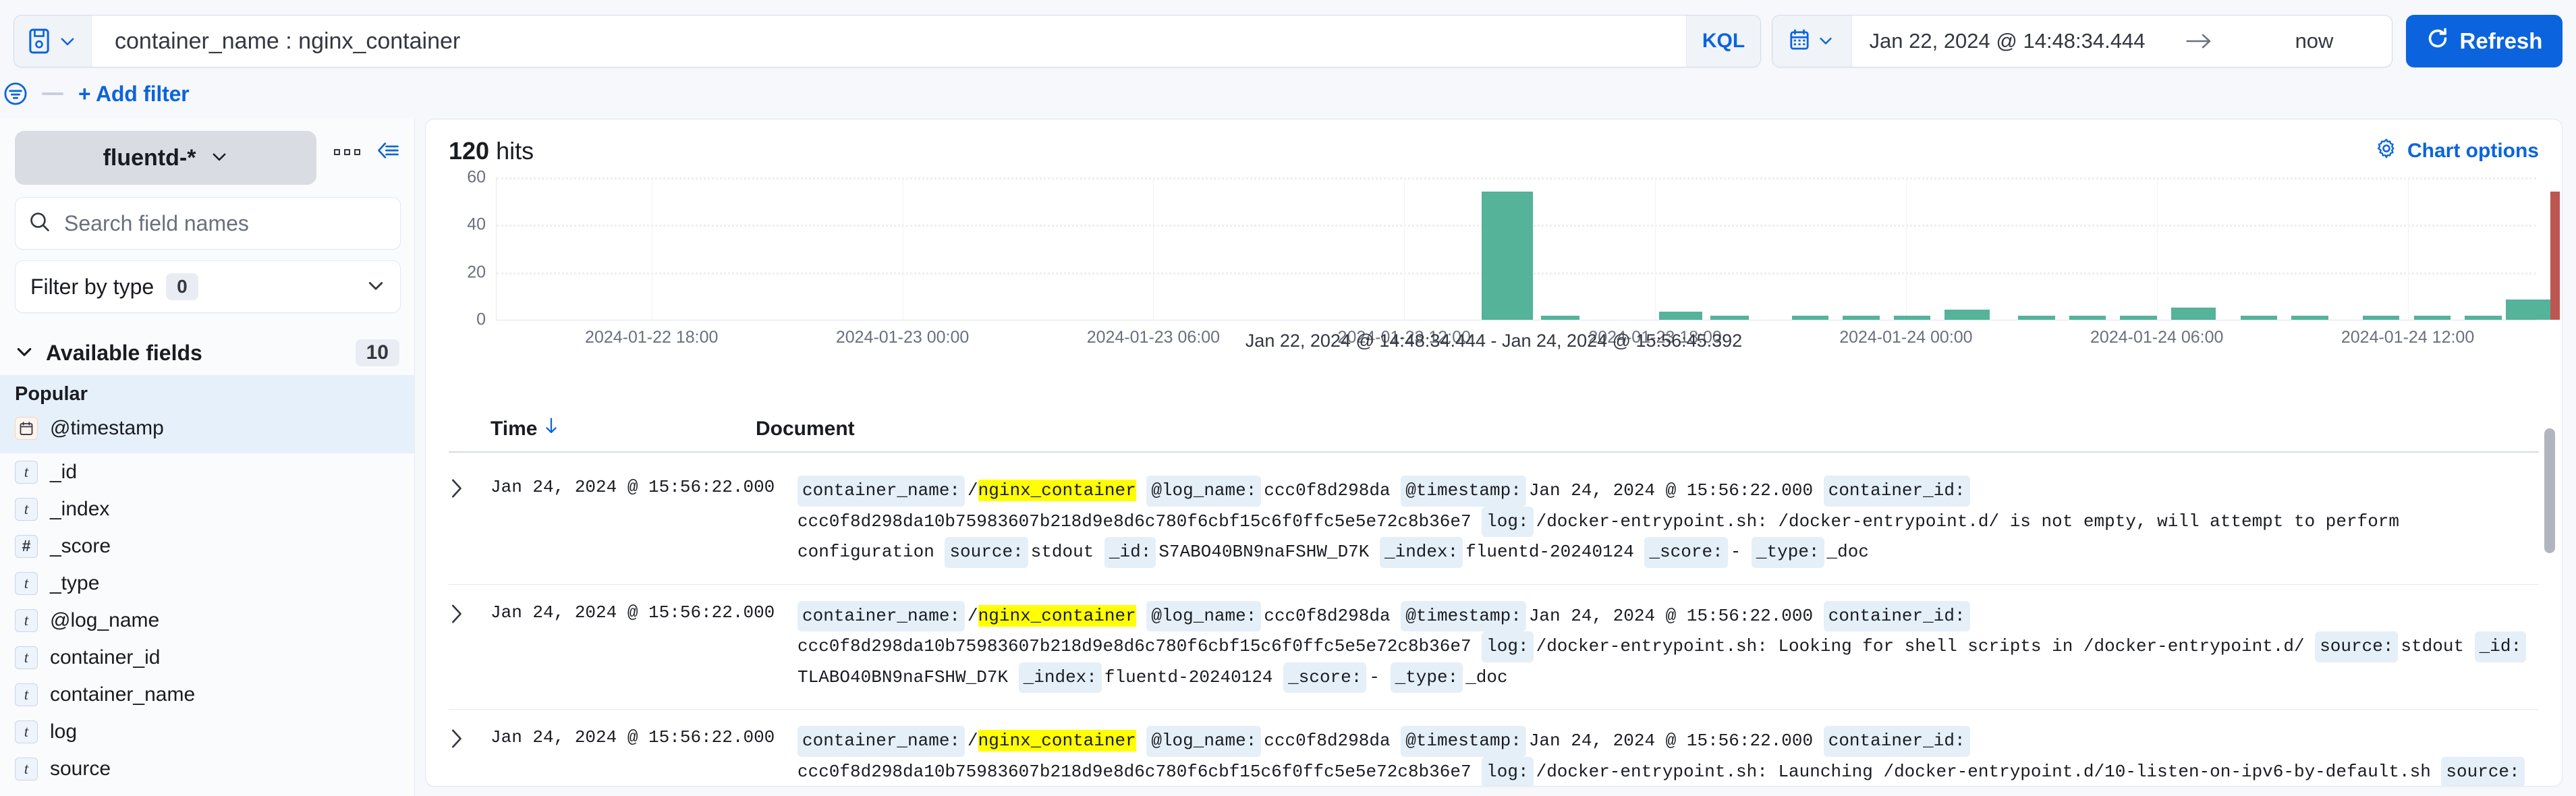  What do you see at coordinates (2199, 42) in the screenshot?
I see `date-range-arrow-icon` at bounding box center [2199, 42].